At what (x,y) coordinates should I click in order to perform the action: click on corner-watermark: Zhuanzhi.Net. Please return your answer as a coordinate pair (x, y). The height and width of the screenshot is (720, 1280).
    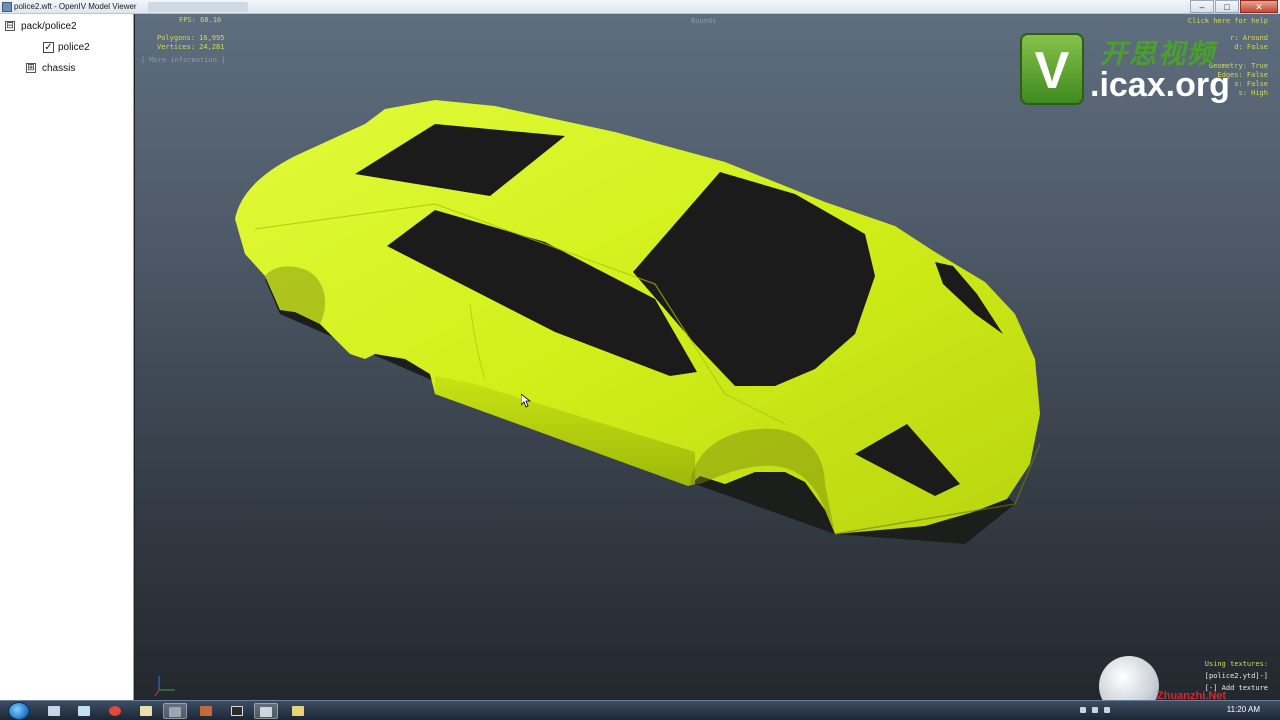
    Looking at the image, I should click on (1192, 695).